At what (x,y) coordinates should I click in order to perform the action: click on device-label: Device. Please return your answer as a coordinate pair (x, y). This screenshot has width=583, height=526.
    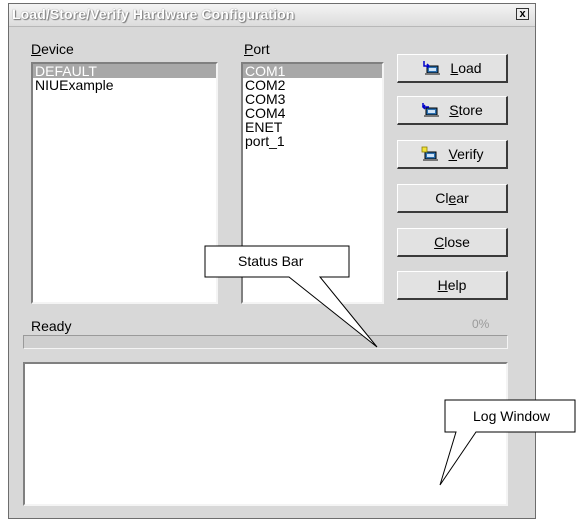
    Looking at the image, I should click on (52, 49).